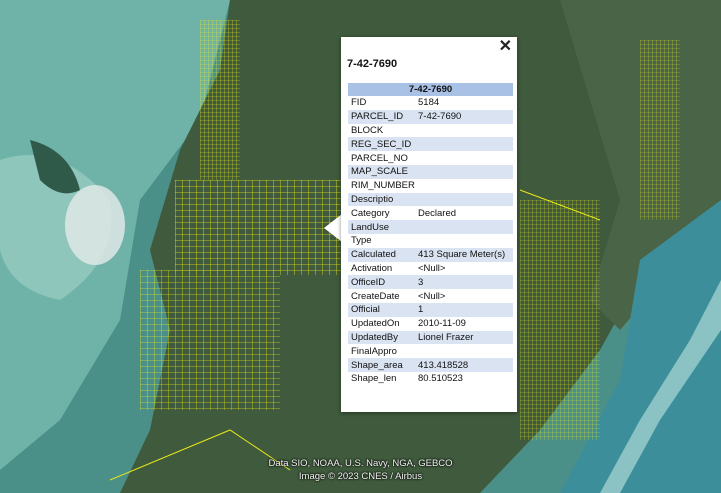 The height and width of the screenshot is (493, 721). Describe the element at coordinates (381, 282) in the screenshot. I see `attribute-key: OfficeID` at that location.